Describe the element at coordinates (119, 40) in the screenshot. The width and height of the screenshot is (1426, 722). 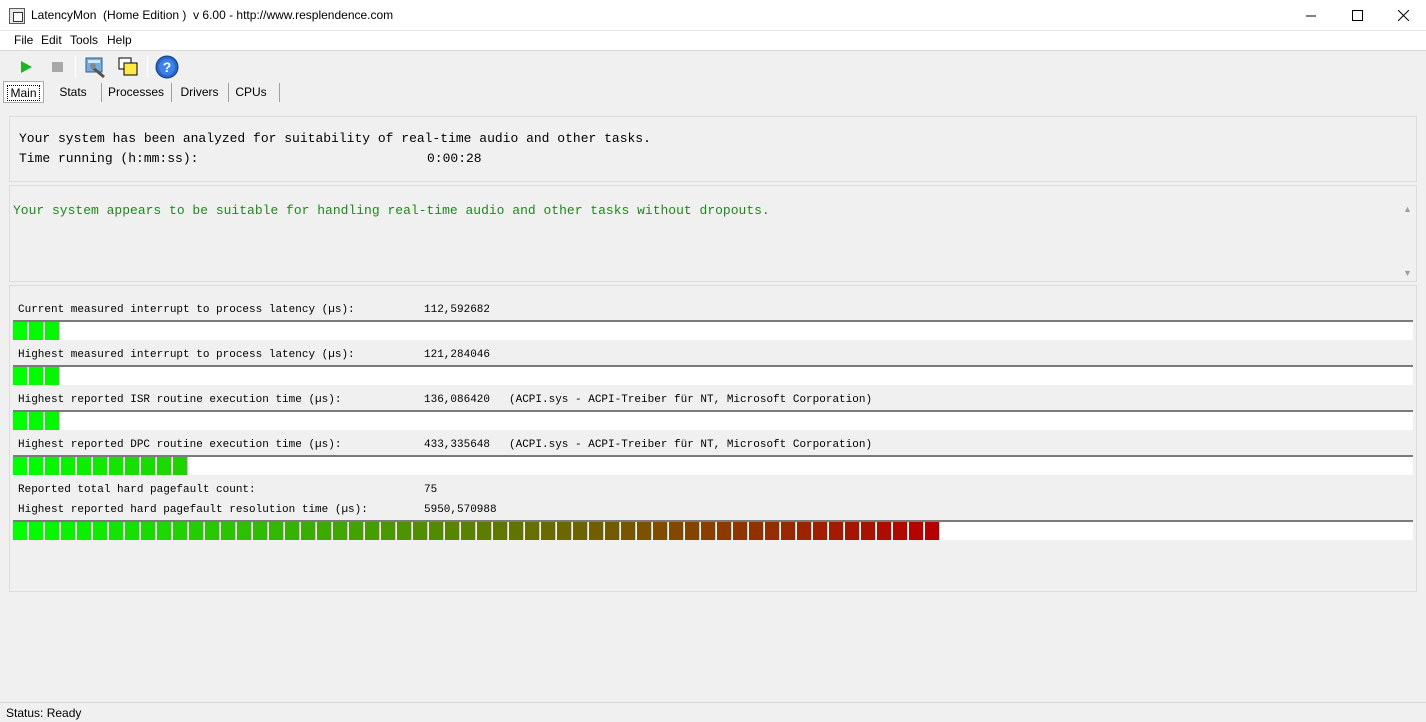
I see `menu-help: Help` at that location.